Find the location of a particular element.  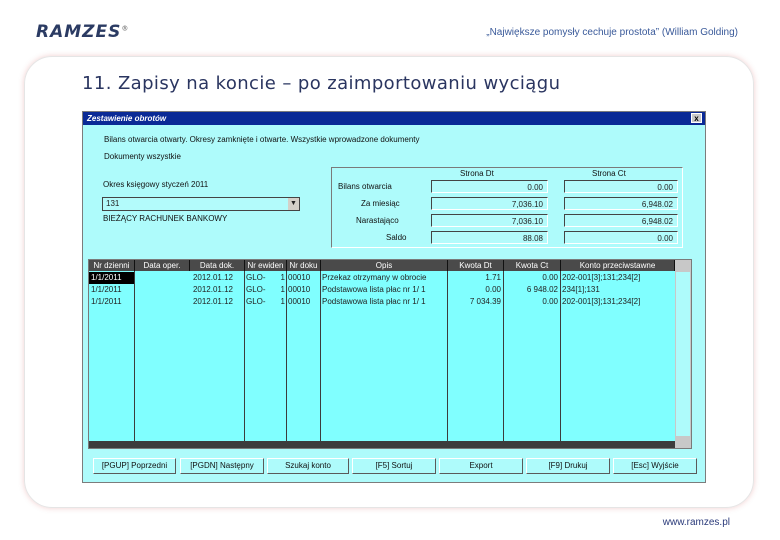

registered-mark: ® is located at coordinates (125, 28).